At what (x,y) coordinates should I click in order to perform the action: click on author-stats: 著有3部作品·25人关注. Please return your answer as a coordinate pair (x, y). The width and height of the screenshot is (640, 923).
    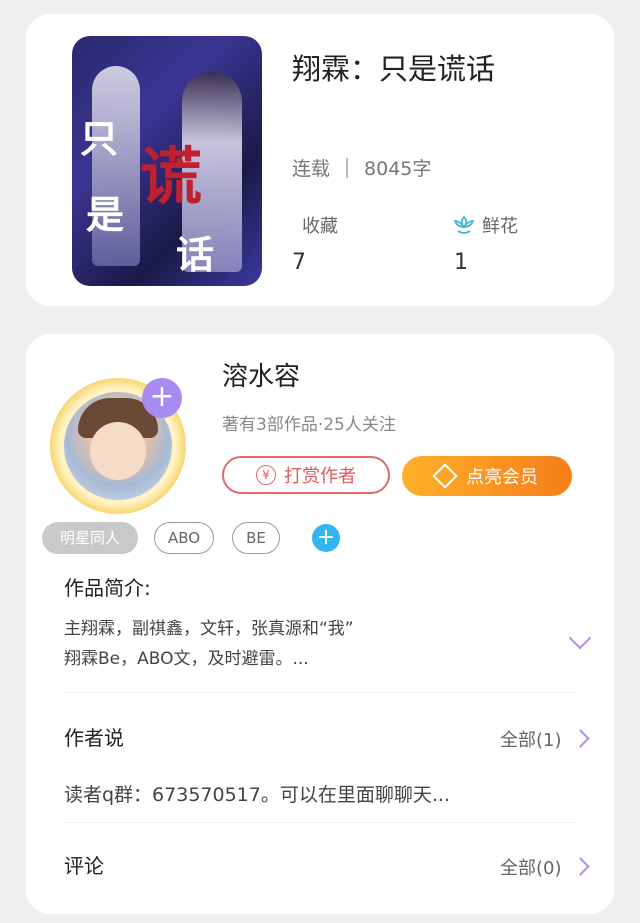
    Looking at the image, I should click on (309, 425).